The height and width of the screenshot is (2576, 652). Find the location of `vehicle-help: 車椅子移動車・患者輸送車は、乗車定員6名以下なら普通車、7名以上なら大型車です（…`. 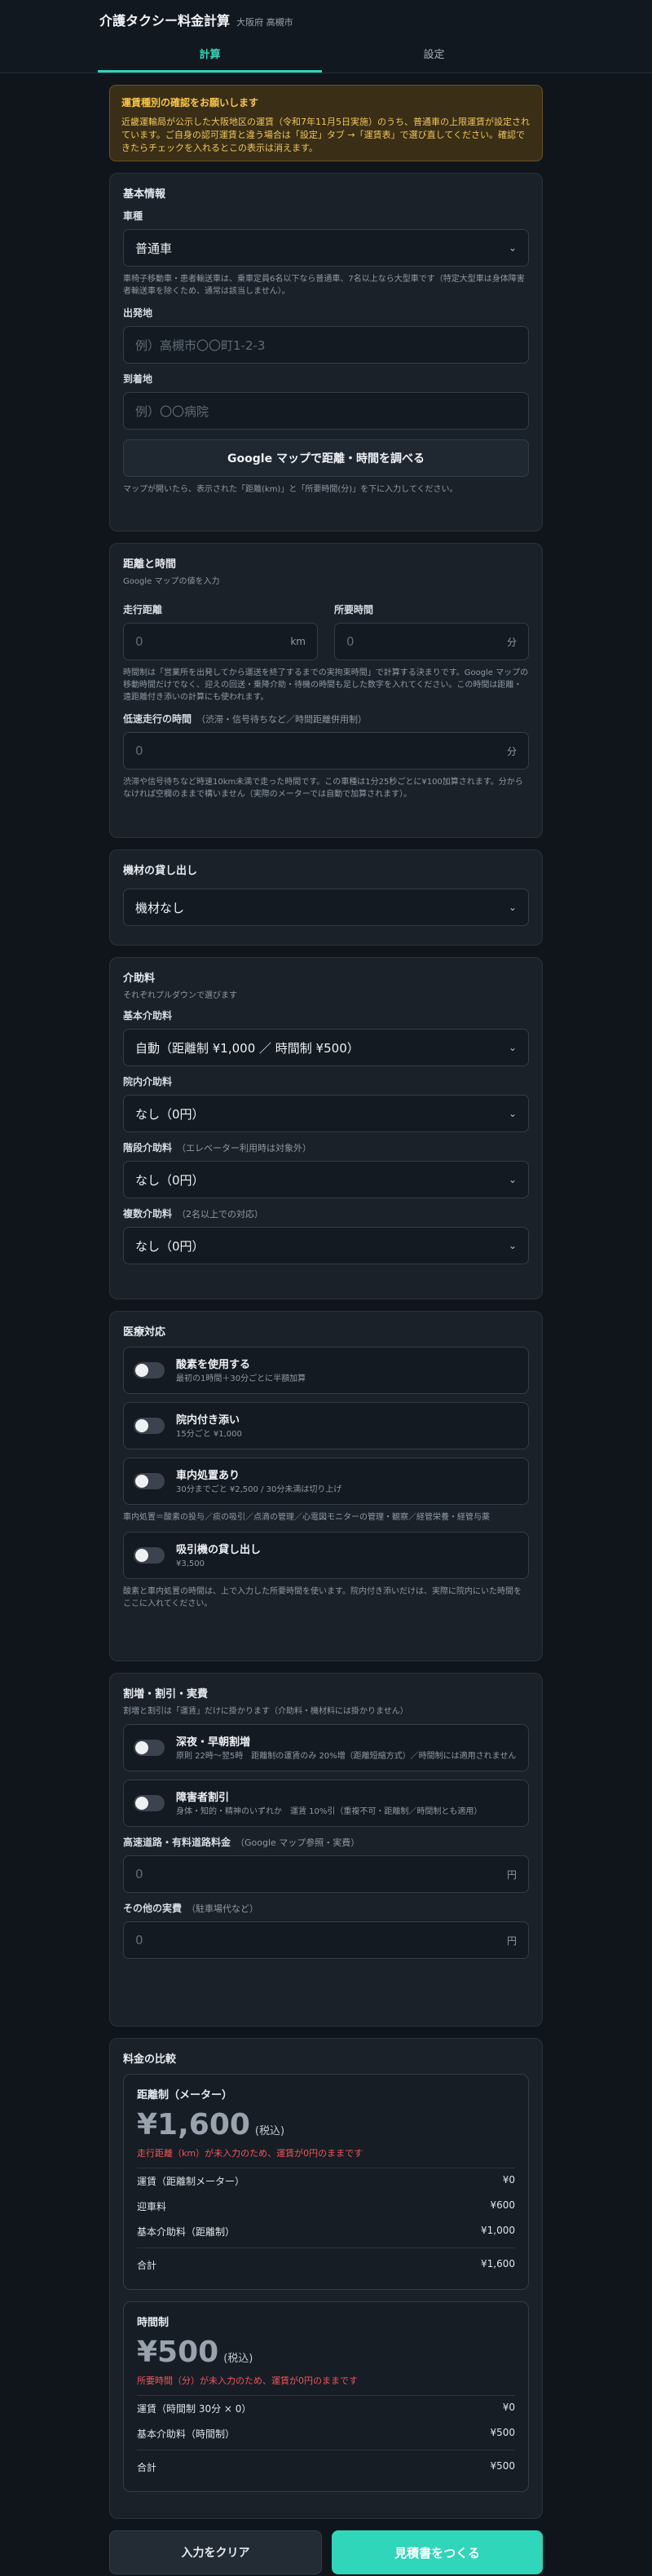

vehicle-help: 車椅子移動車・患者輸送車は、乗車定員6名以下なら普通車、7名以上なら大型車です（… is located at coordinates (324, 285).